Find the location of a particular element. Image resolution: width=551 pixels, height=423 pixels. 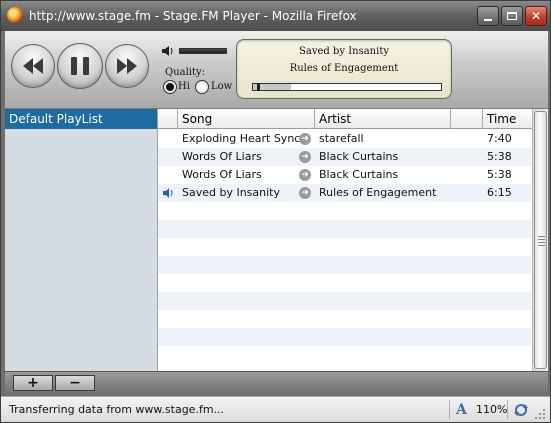

track-progress-bar is located at coordinates (347, 87).